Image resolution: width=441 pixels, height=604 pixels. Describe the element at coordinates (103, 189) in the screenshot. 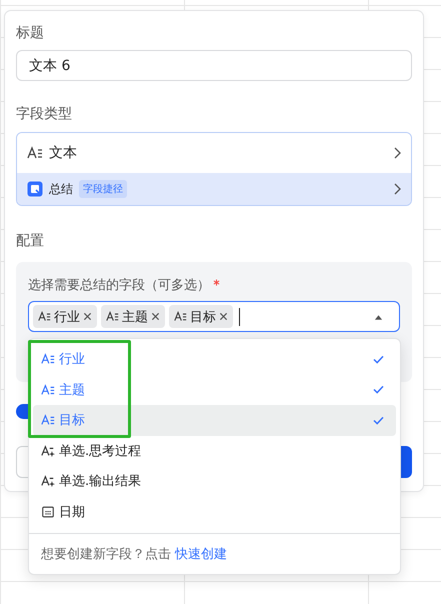

I see `shortcut-tag: 字段捷径` at that location.